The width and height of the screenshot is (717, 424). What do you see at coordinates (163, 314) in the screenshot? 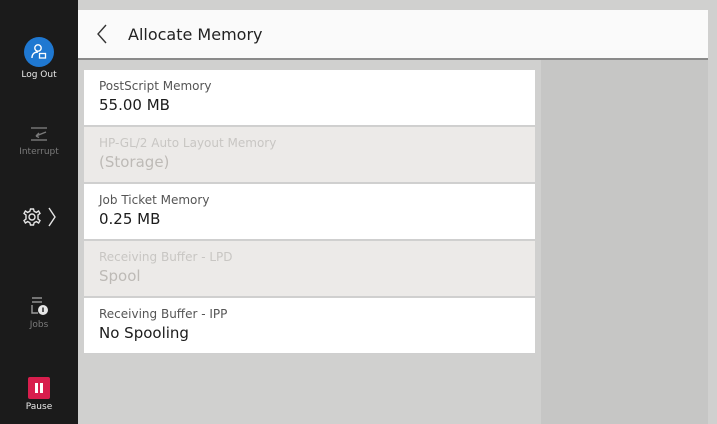
I see `item-label: Receiving Buffer - IPP` at bounding box center [163, 314].